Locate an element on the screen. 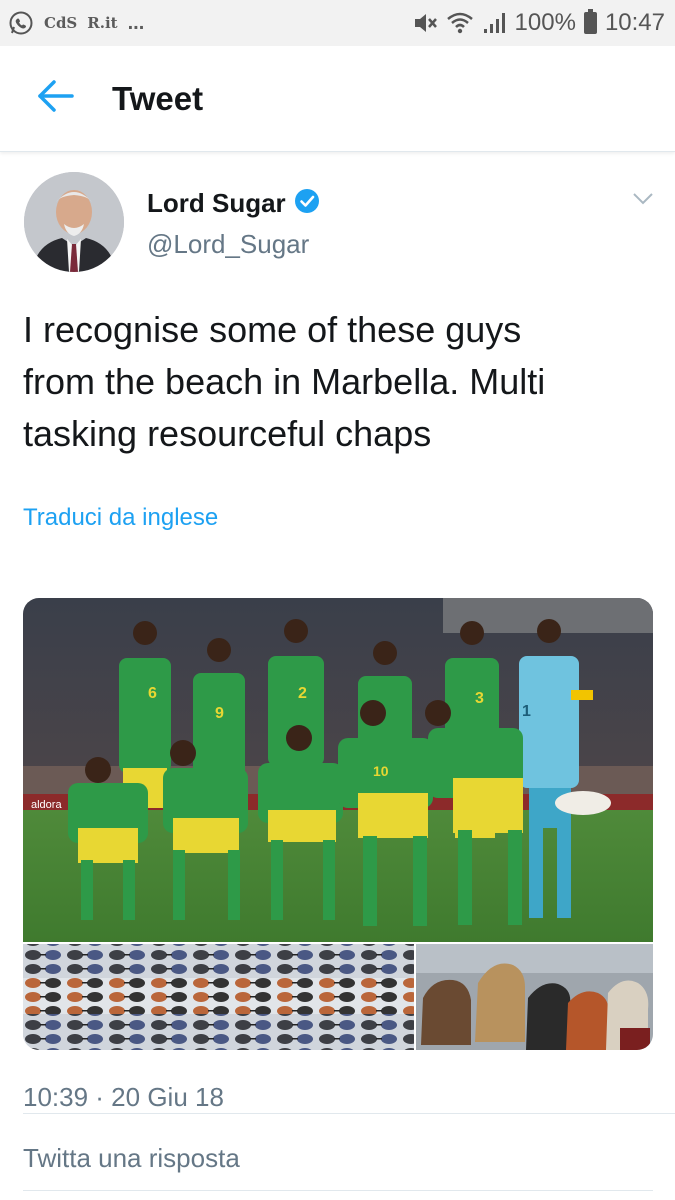 The width and height of the screenshot is (675, 1200). signal-icon is located at coordinates (494, 23).